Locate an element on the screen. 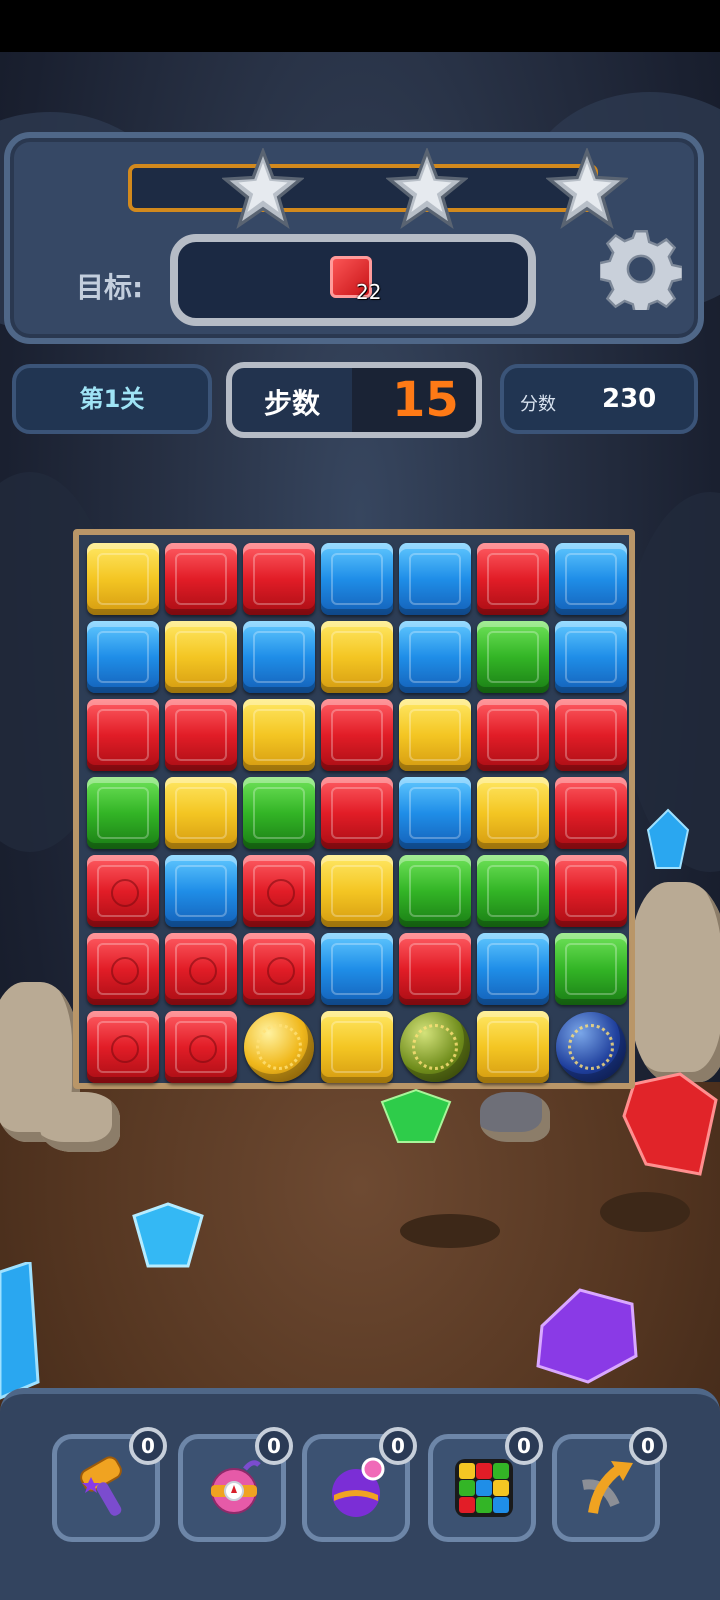 This screenshot has width=720, height=1600. moves-value: 15 is located at coordinates (425, 400).